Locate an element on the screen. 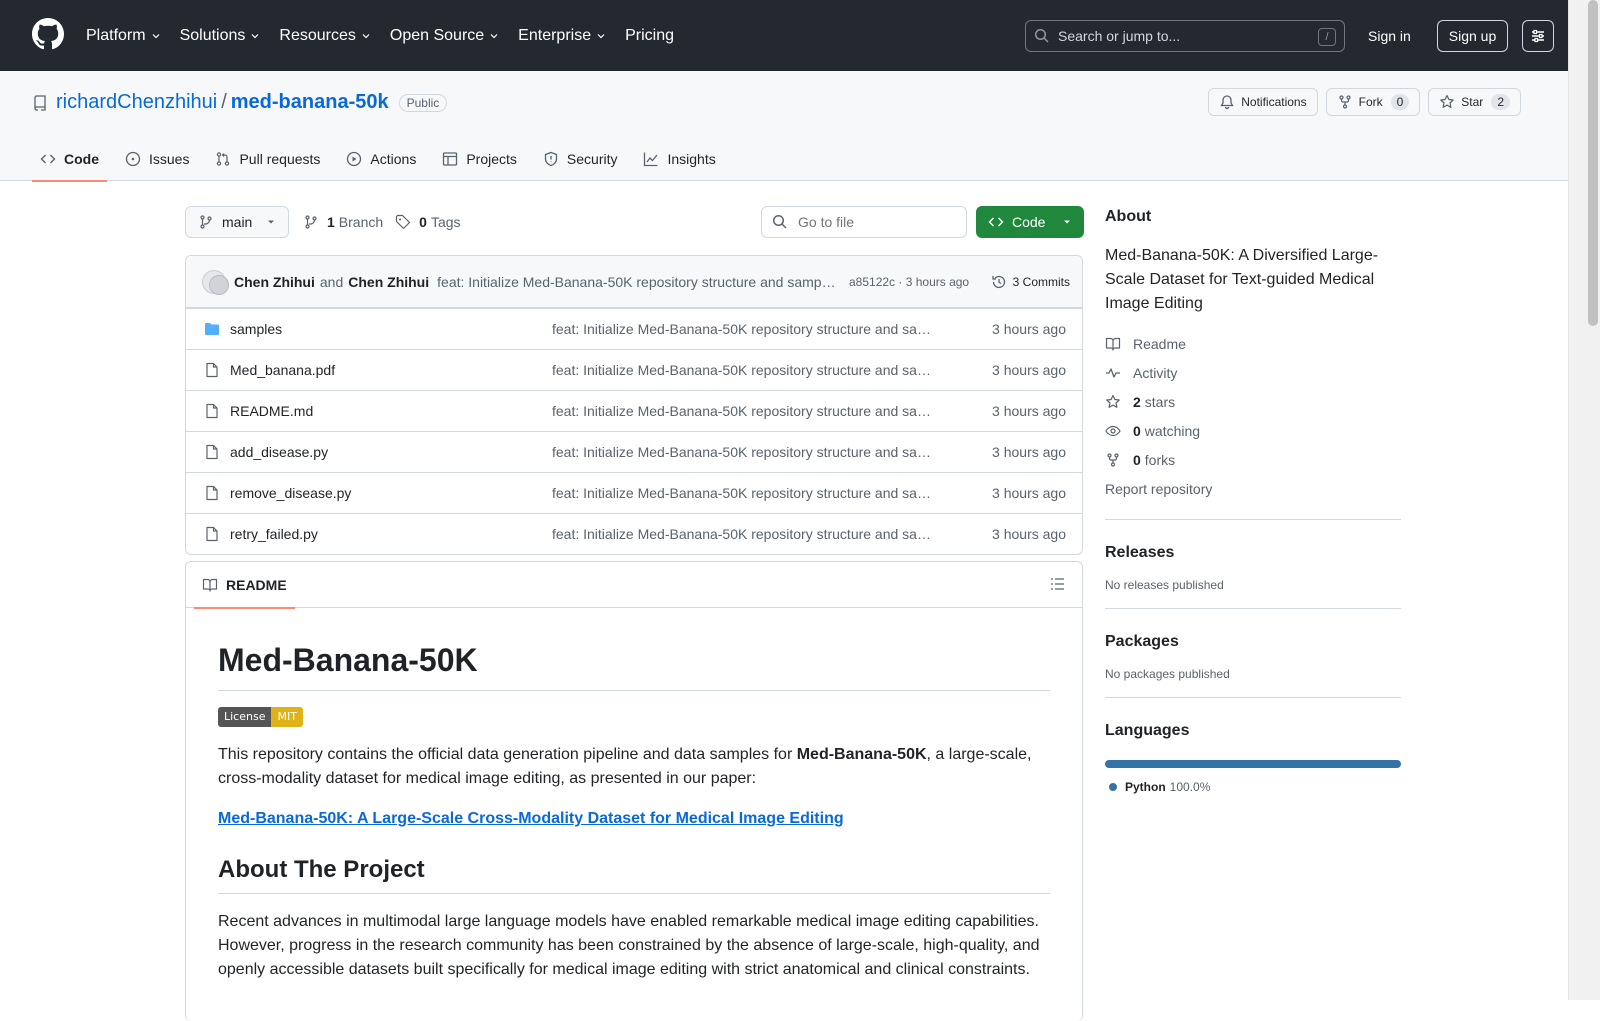  bell-icon is located at coordinates (1227, 102).